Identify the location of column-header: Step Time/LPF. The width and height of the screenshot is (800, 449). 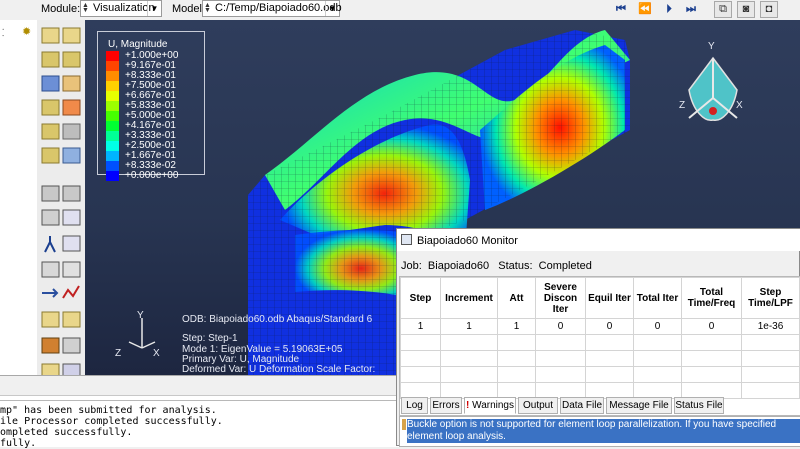
(770, 298).